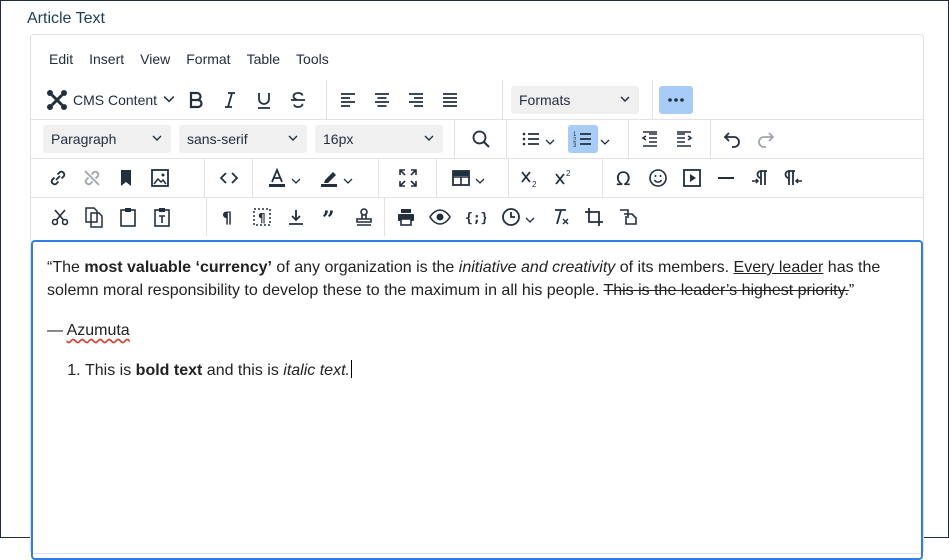 The height and width of the screenshot is (560, 949). Describe the element at coordinates (196, 100) in the screenshot. I see `bold-button` at that location.